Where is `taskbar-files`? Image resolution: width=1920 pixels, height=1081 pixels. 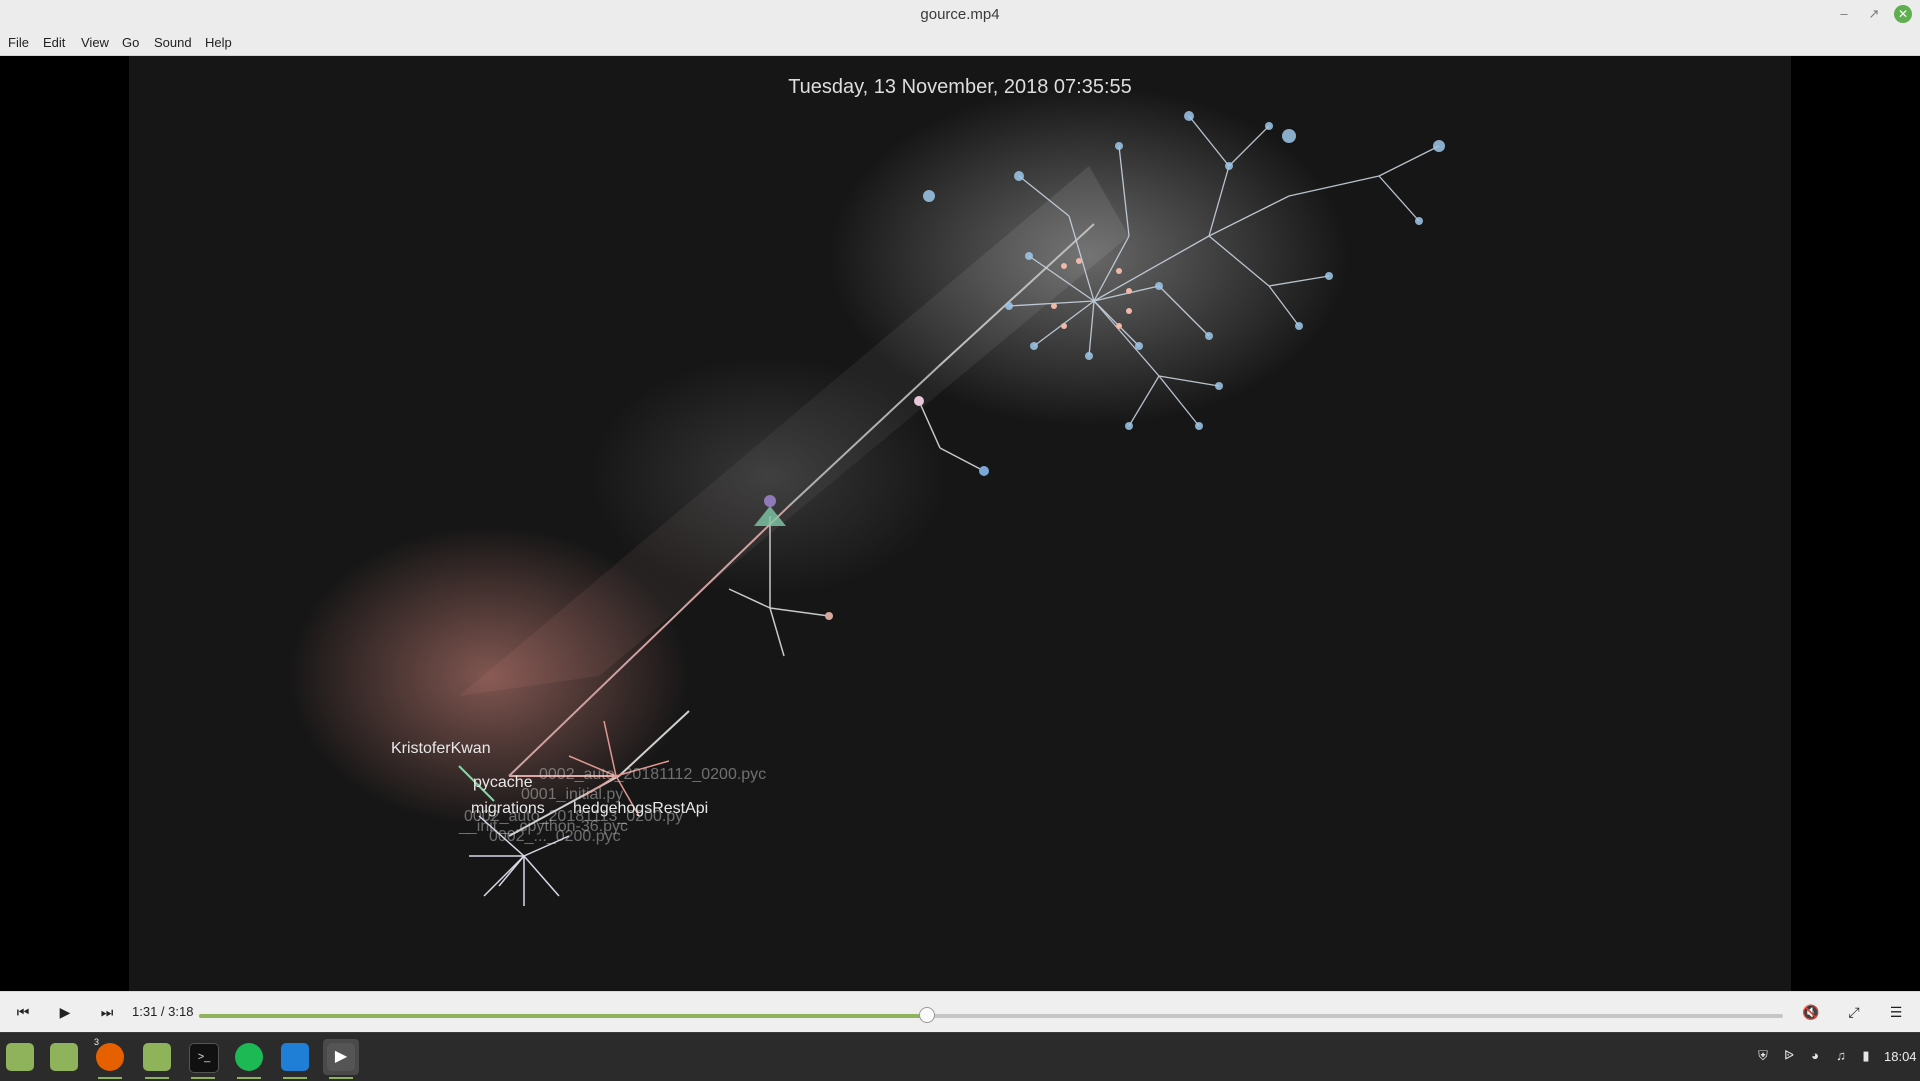 taskbar-files is located at coordinates (157, 1059).